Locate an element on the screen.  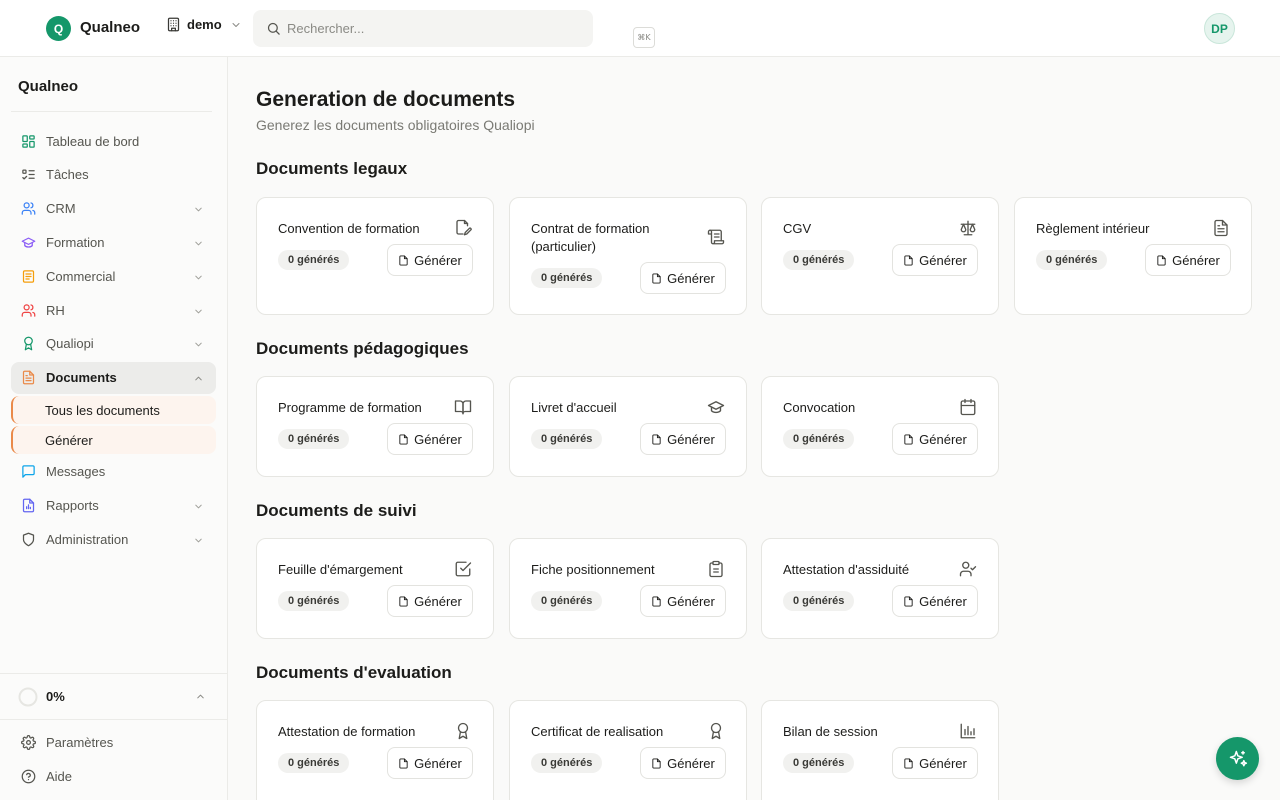
card-title: Programme de formation is located at coordinates (350, 407).